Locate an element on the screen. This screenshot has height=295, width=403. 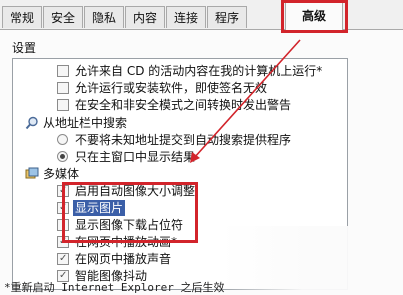
multimedia-icon is located at coordinates (32, 173).